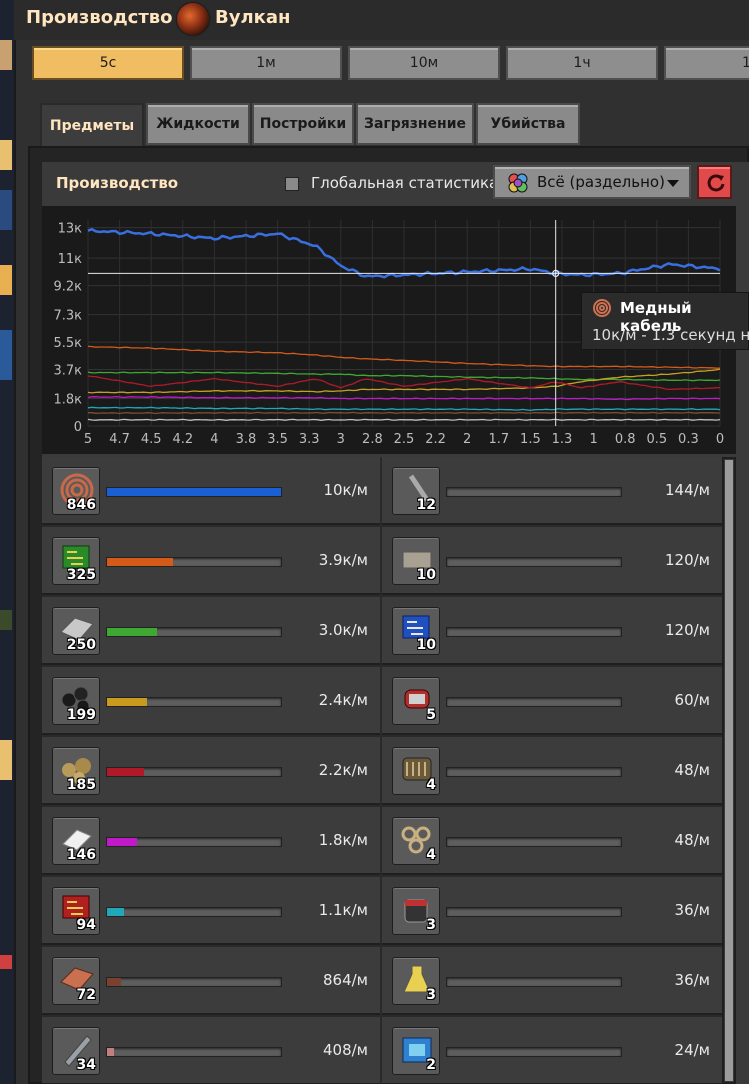 This screenshot has height=1084, width=749. I want to click on x-tick-label: 0.8, so click(625, 439).